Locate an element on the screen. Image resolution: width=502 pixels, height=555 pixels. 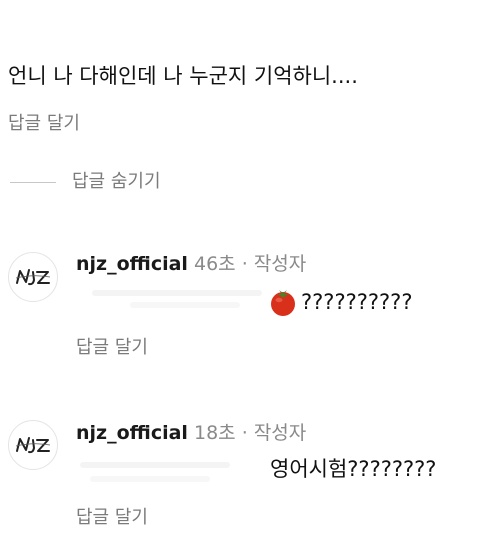
parent-reply-button: 답글 달기 is located at coordinates (44, 124).